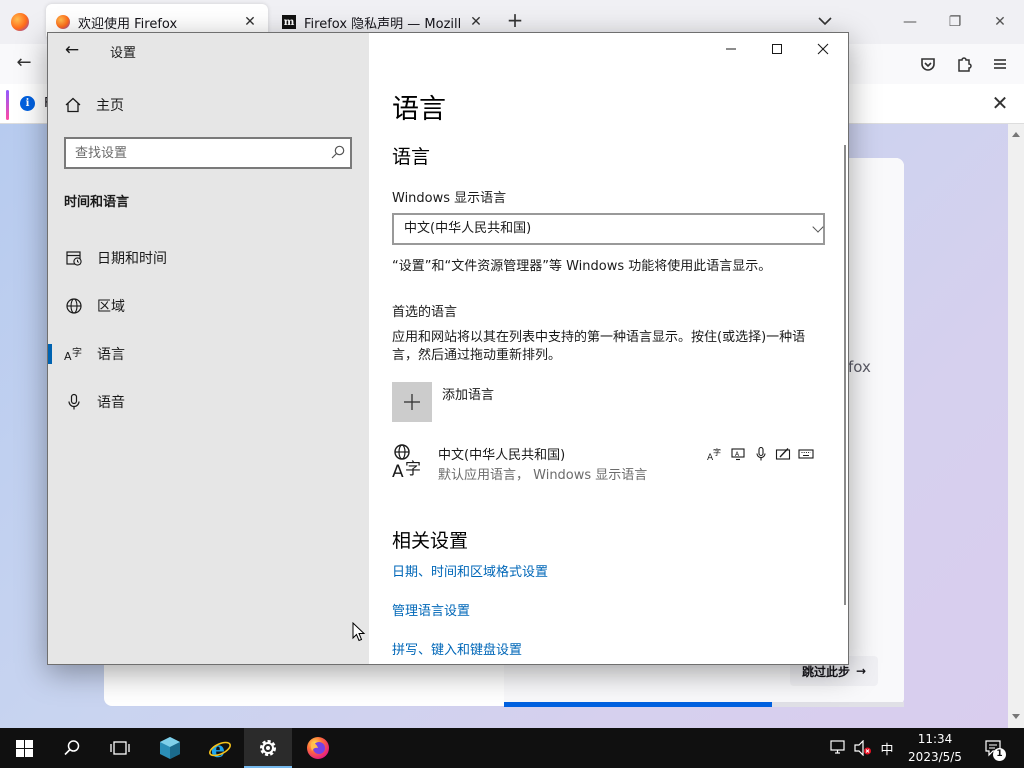 The width and height of the screenshot is (1024, 768). What do you see at coordinates (382, 24) in the screenshot?
I see `tab-title: Firefox 隐私声明 — Mozilla` at bounding box center [382, 24].